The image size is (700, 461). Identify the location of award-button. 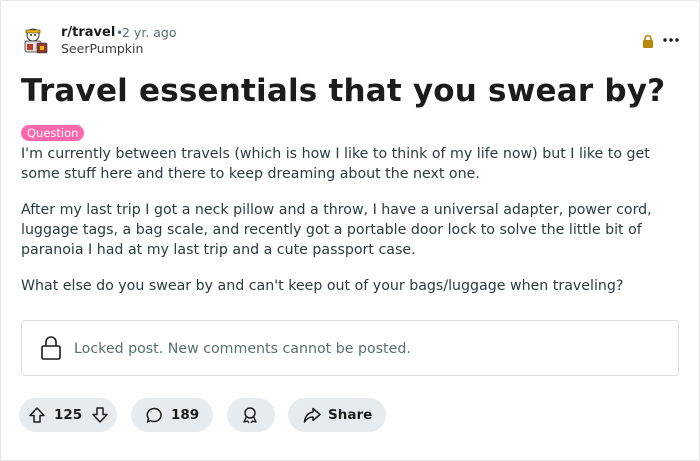
(251, 415).